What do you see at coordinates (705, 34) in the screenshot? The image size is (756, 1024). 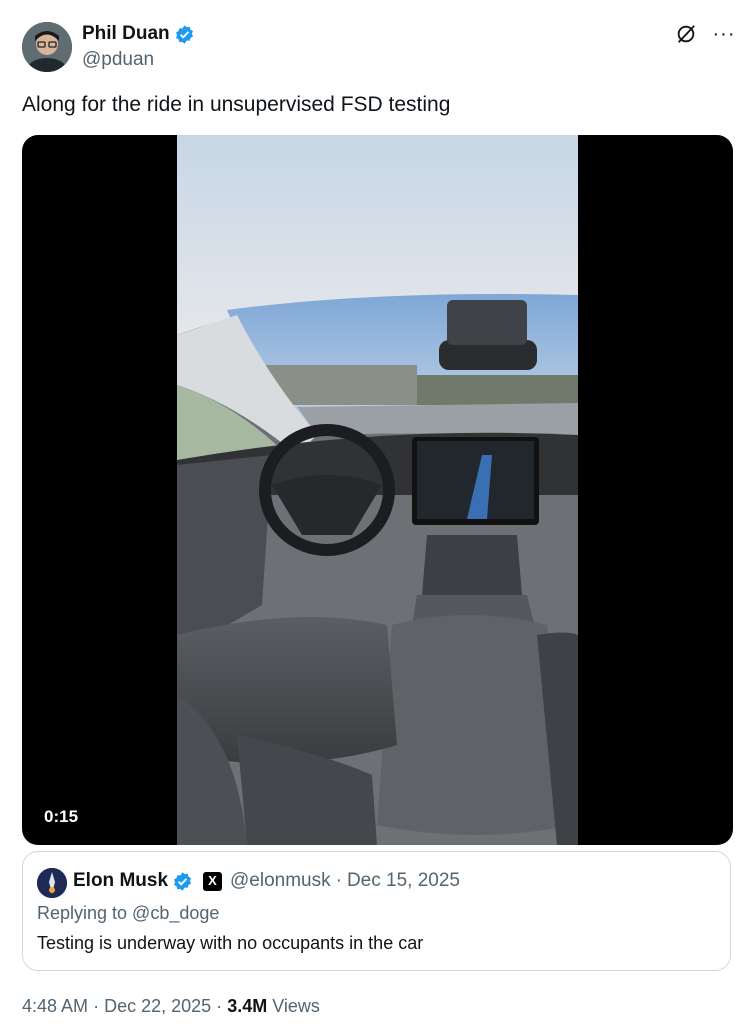 I see `post-top-actions: ···` at bounding box center [705, 34].